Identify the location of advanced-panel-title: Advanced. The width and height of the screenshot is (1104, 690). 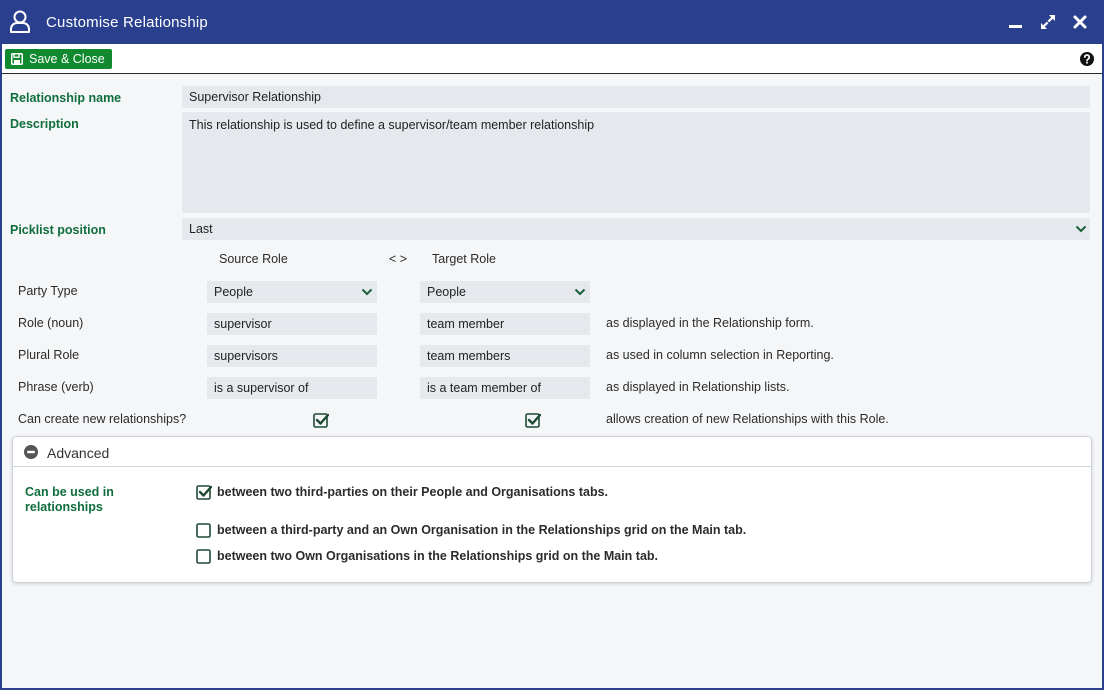
(78, 453).